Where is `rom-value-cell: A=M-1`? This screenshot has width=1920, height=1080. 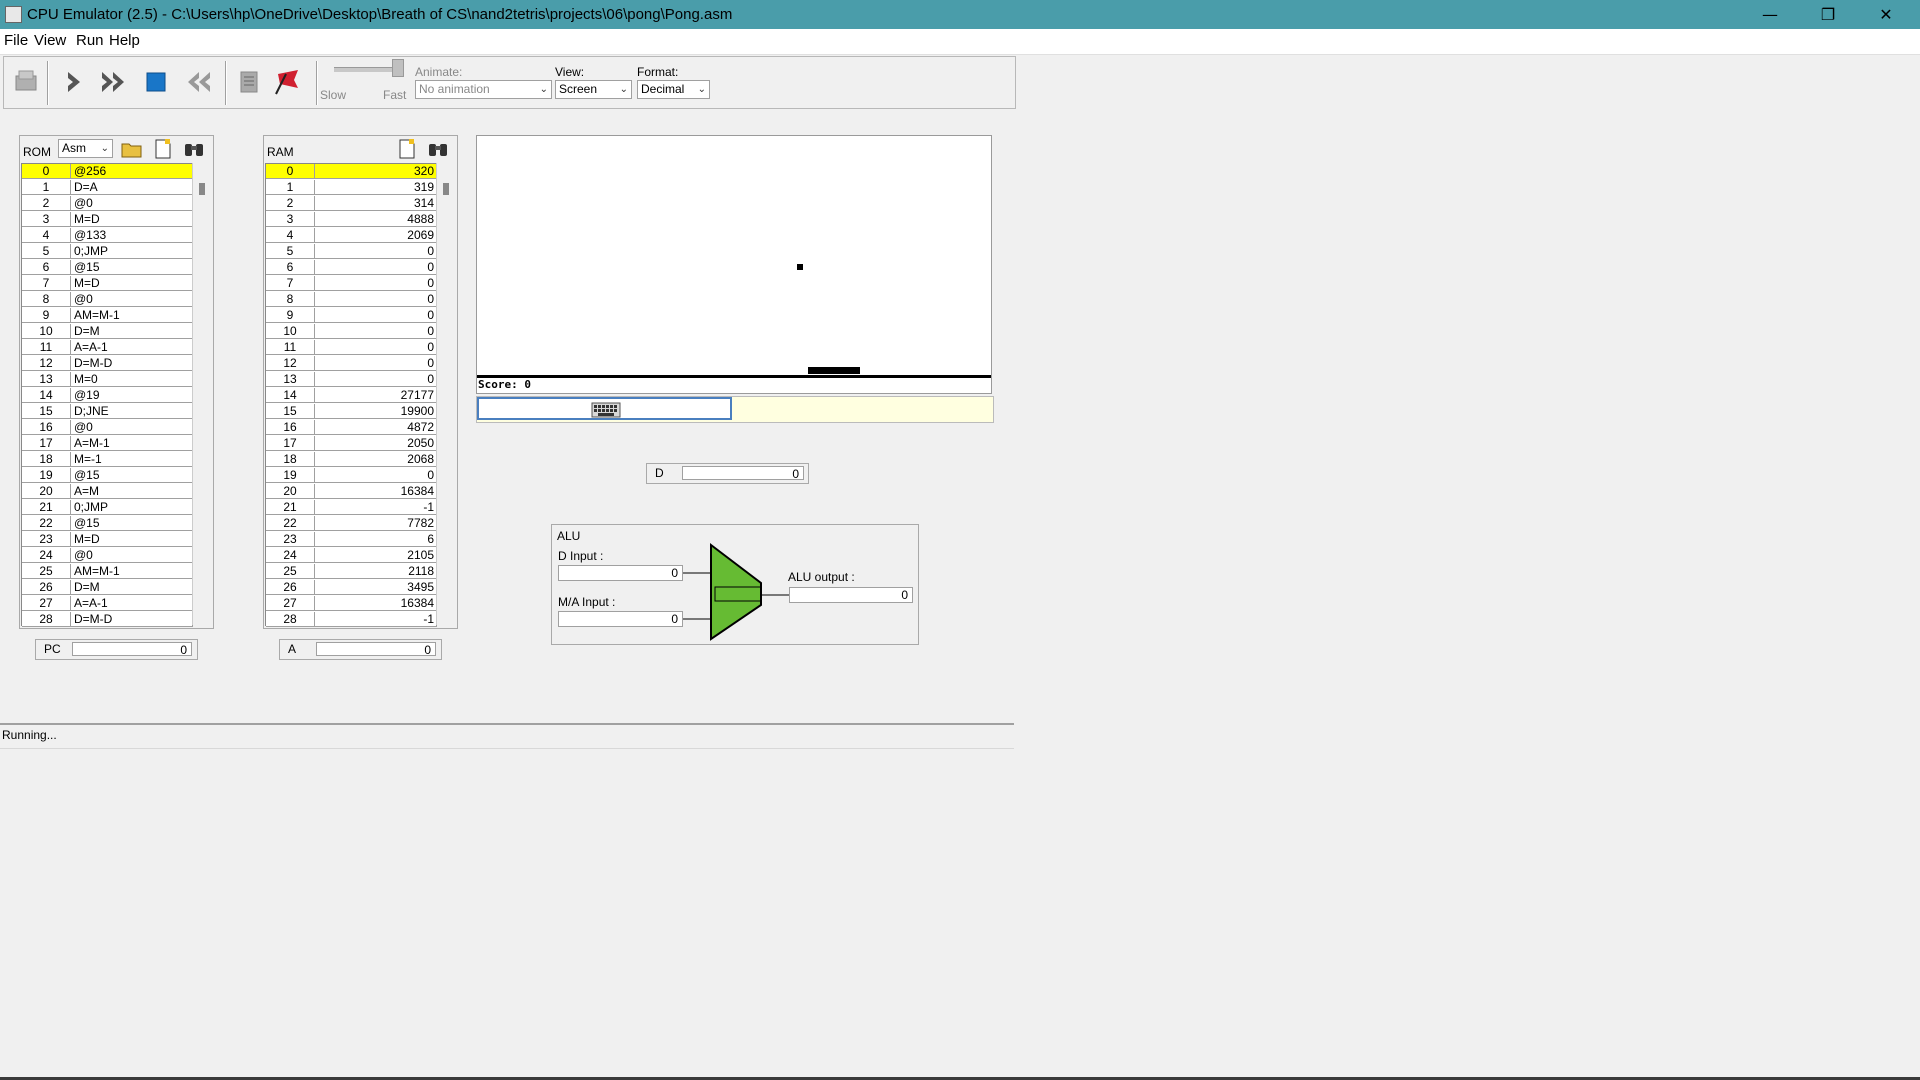 rom-value-cell: A=M-1 is located at coordinates (132, 443).